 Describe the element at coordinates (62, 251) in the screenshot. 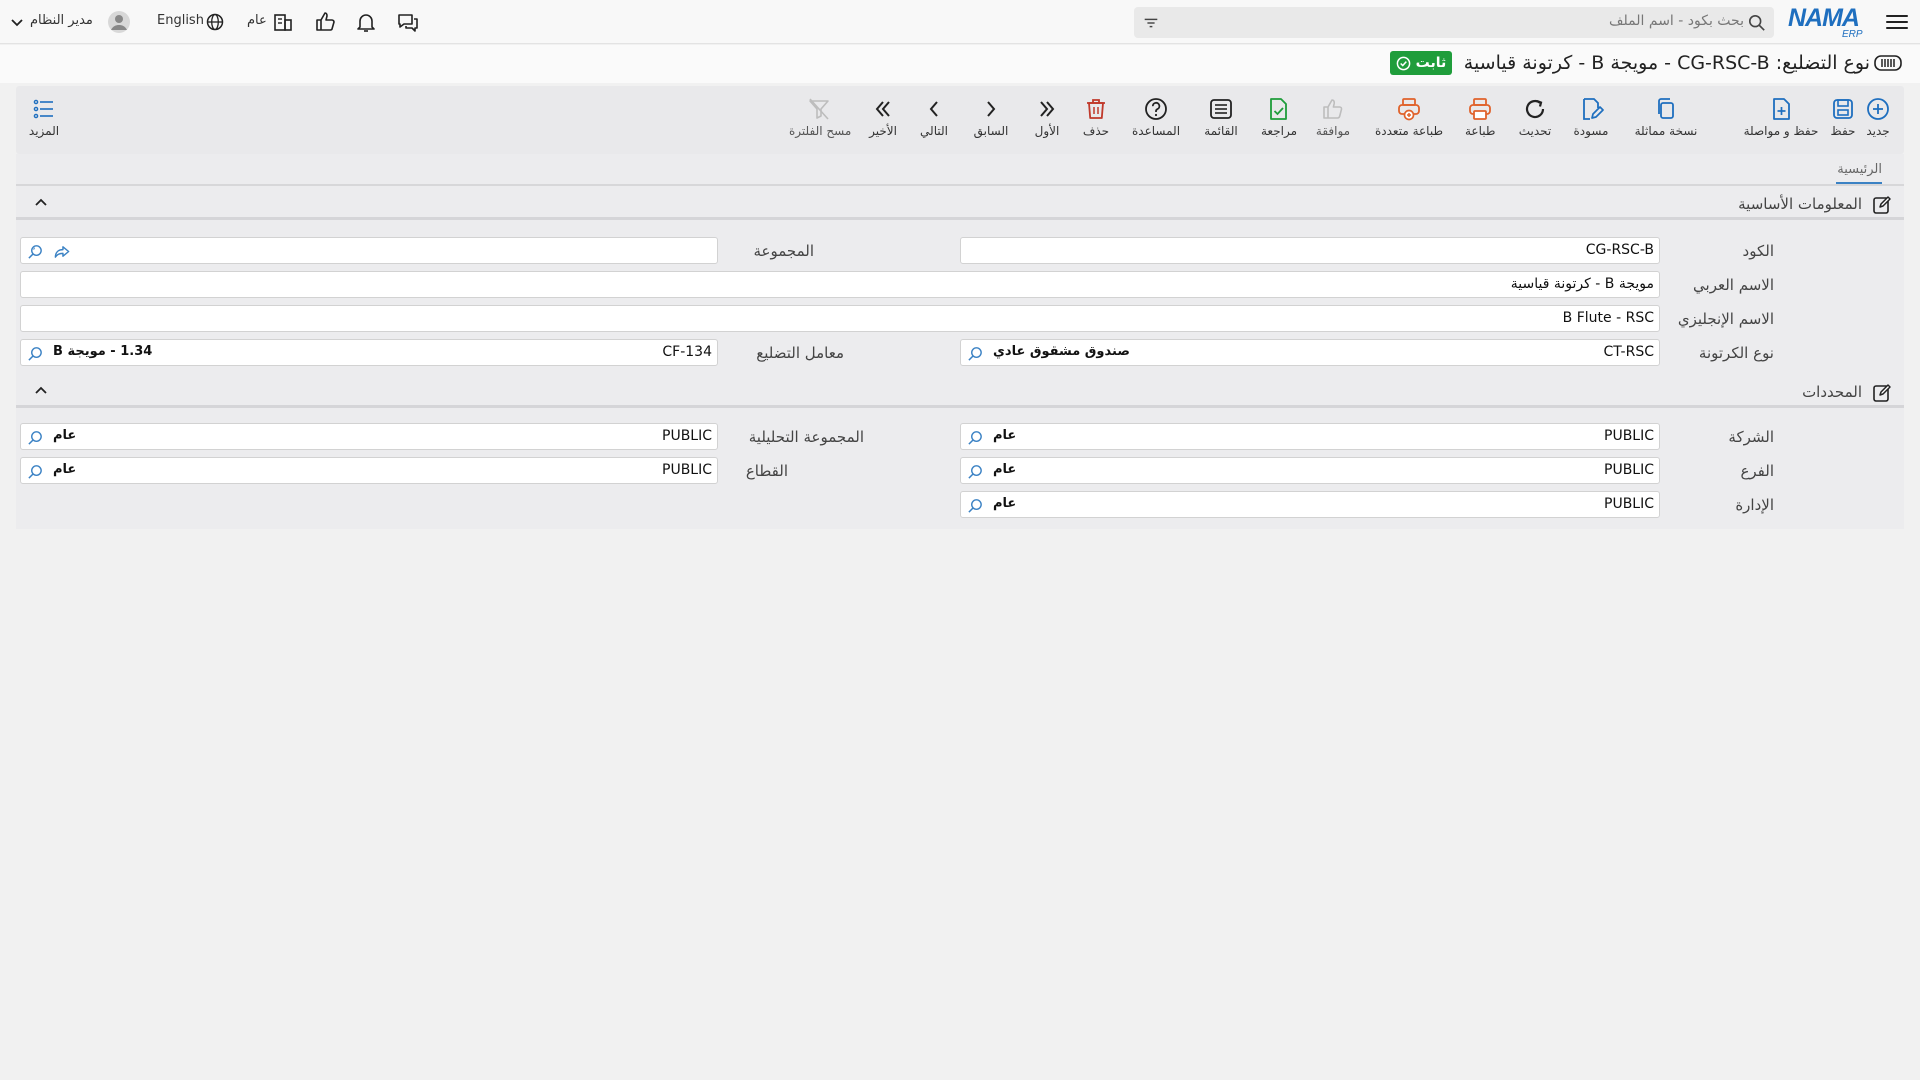

I see `share-icon` at that location.